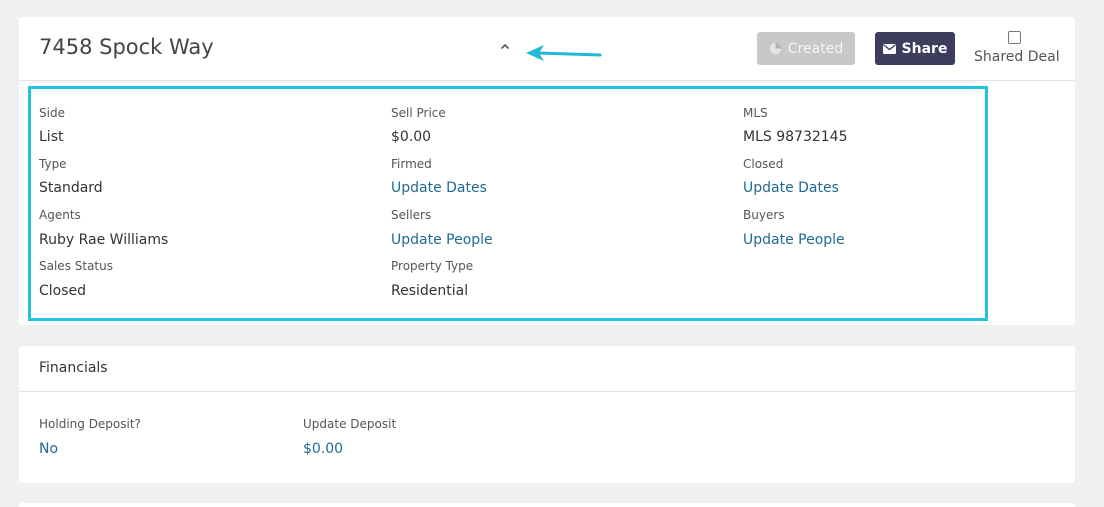 Image resolution: width=1104 pixels, height=507 pixels. I want to click on sales-status-label: Sales Status, so click(76, 266).